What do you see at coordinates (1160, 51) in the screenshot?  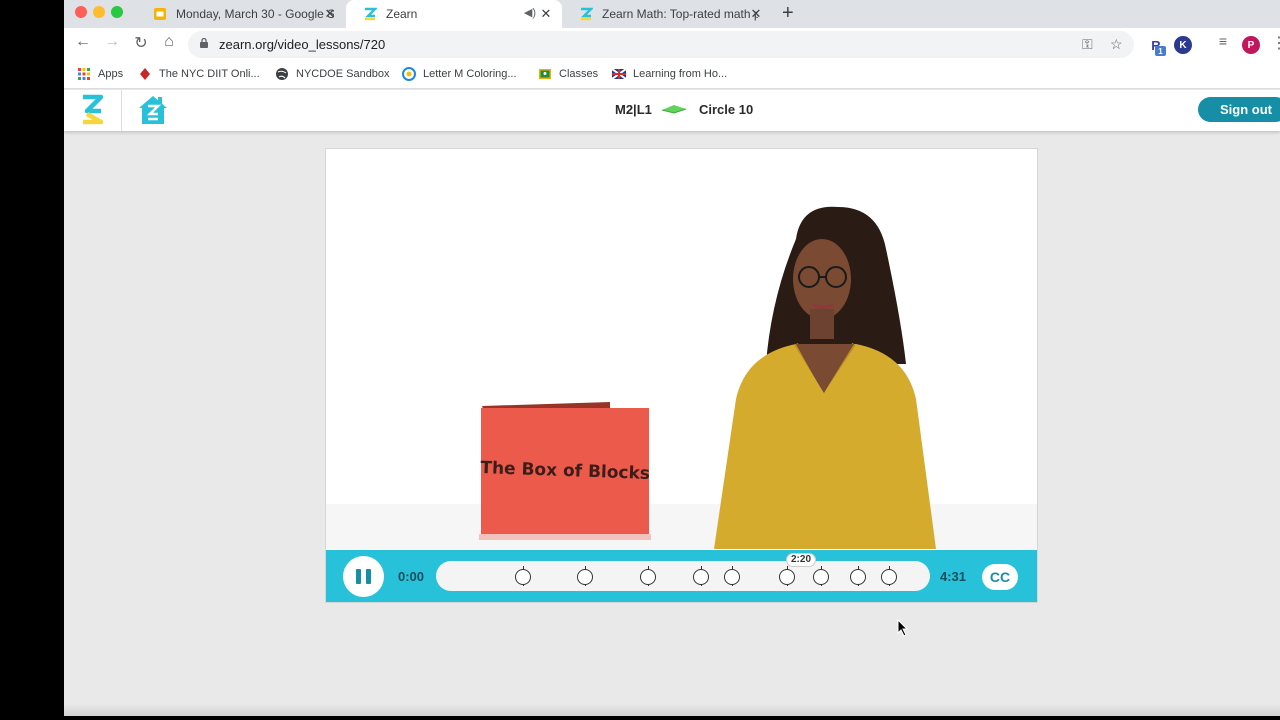 I see `extension-badge: 1` at bounding box center [1160, 51].